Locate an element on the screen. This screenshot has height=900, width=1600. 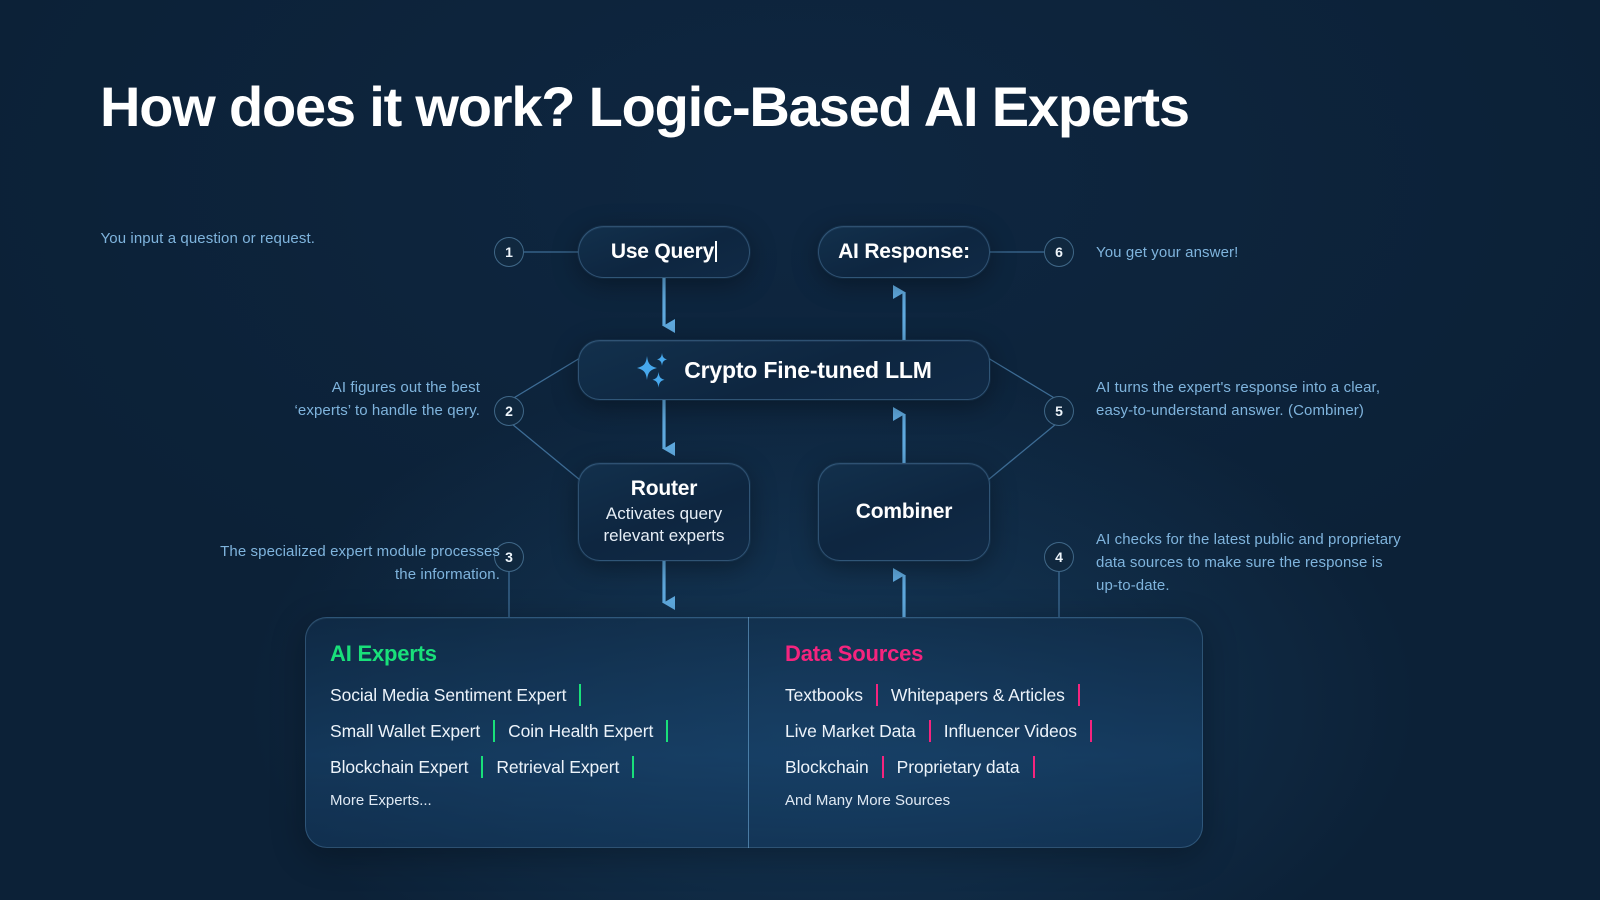
node-crypto-finetuned-llm: Crypto Fine-tuned LLM is located at coordinates (784, 370).